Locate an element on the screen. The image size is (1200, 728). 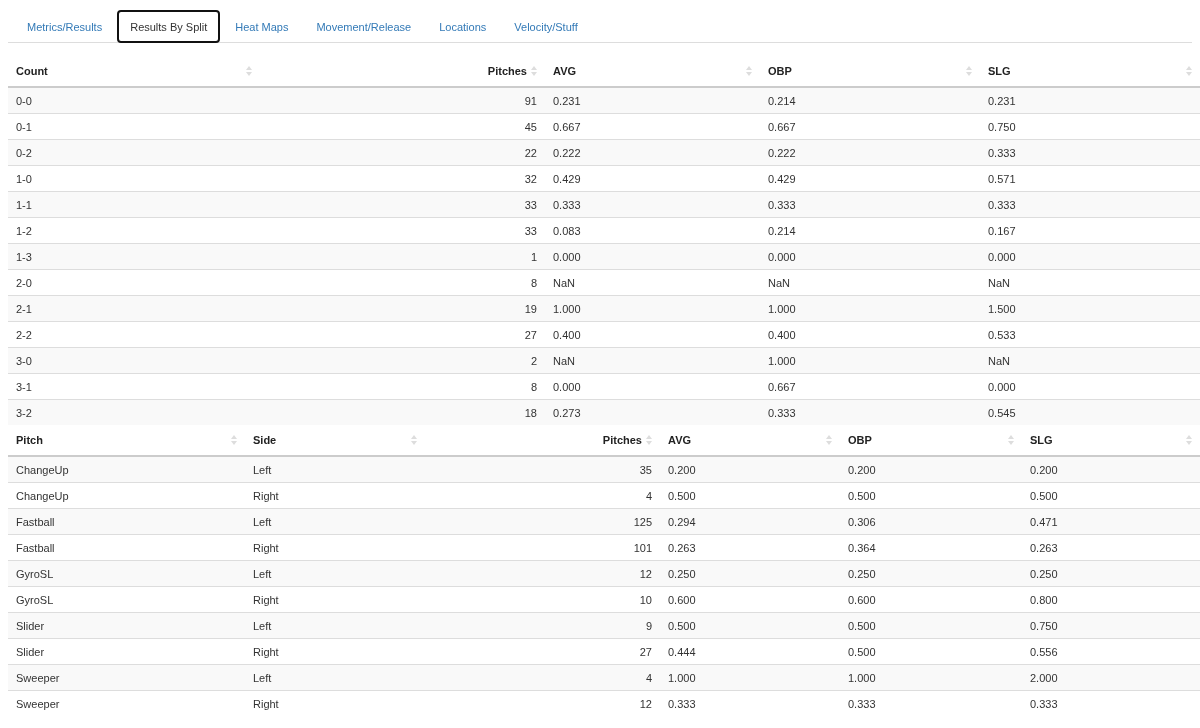
table-cell: 0.000 is located at coordinates (870, 256).